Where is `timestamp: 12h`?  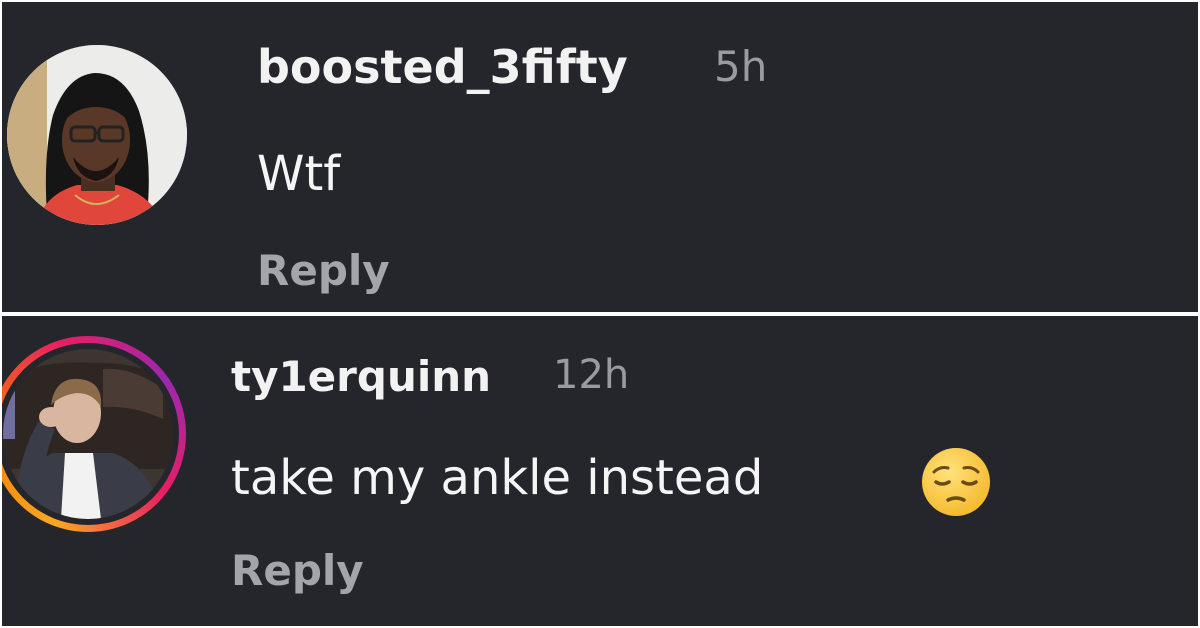
timestamp: 12h is located at coordinates (591, 375).